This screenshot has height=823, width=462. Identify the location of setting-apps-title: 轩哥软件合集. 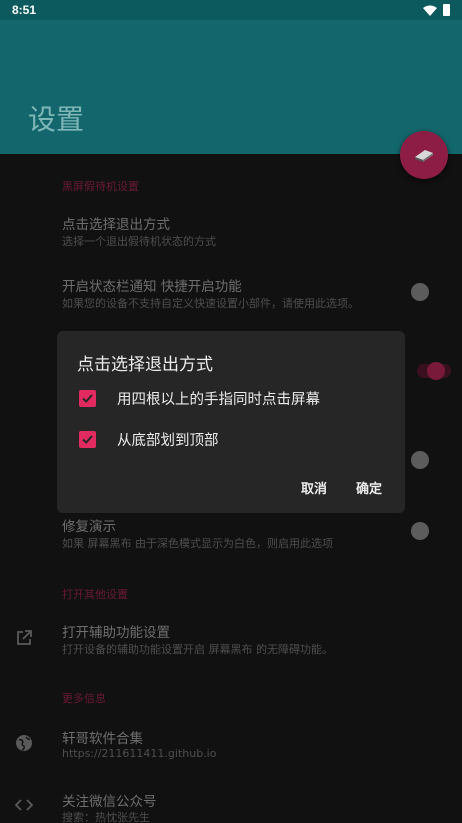
(102, 739).